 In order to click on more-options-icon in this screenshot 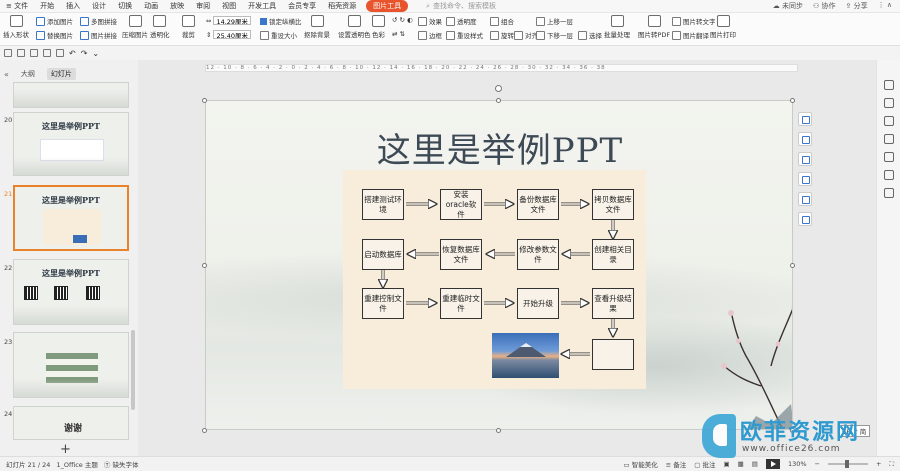, I will do `click(805, 219)`.